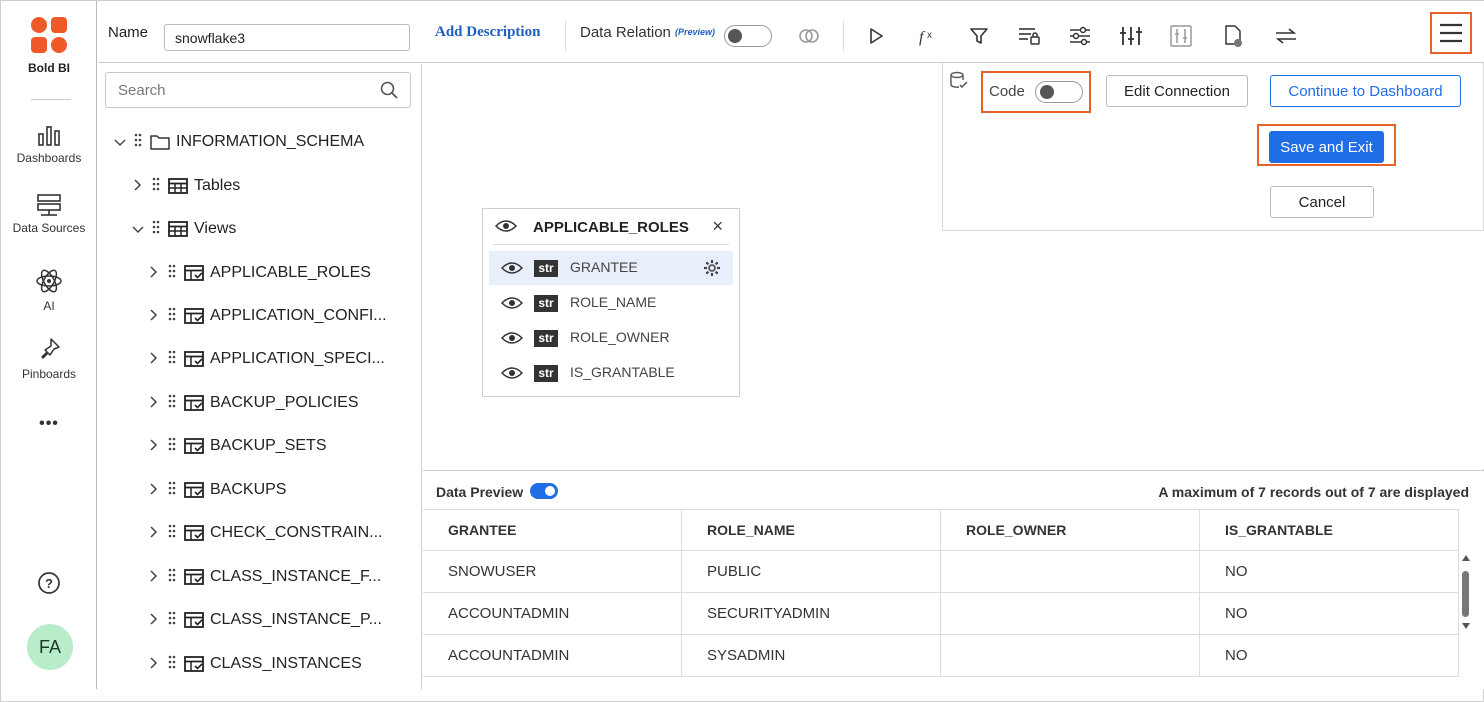  Describe the element at coordinates (254, 664) in the screenshot. I see `tree-item-view: CLASS_INSTANCES` at that location.